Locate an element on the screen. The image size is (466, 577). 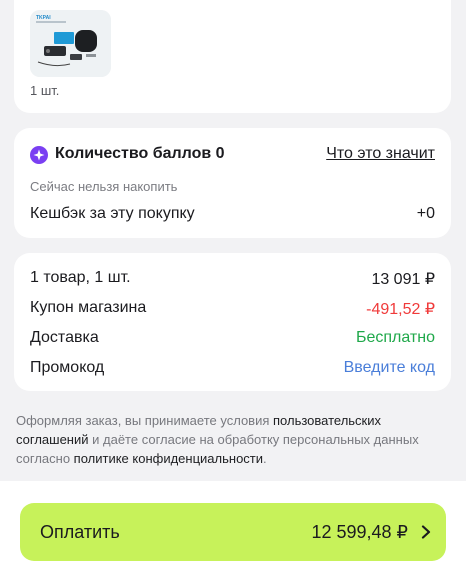
product-quantity: 1 шт. is located at coordinates (45, 90).